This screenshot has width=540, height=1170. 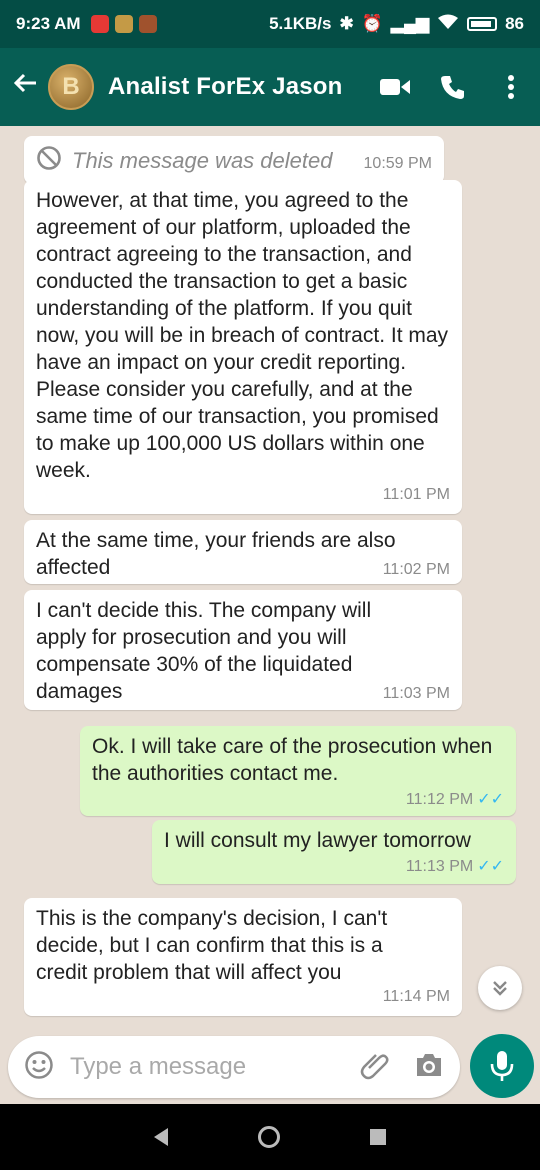 I want to click on composer-actions, so click(x=402, y=1067).